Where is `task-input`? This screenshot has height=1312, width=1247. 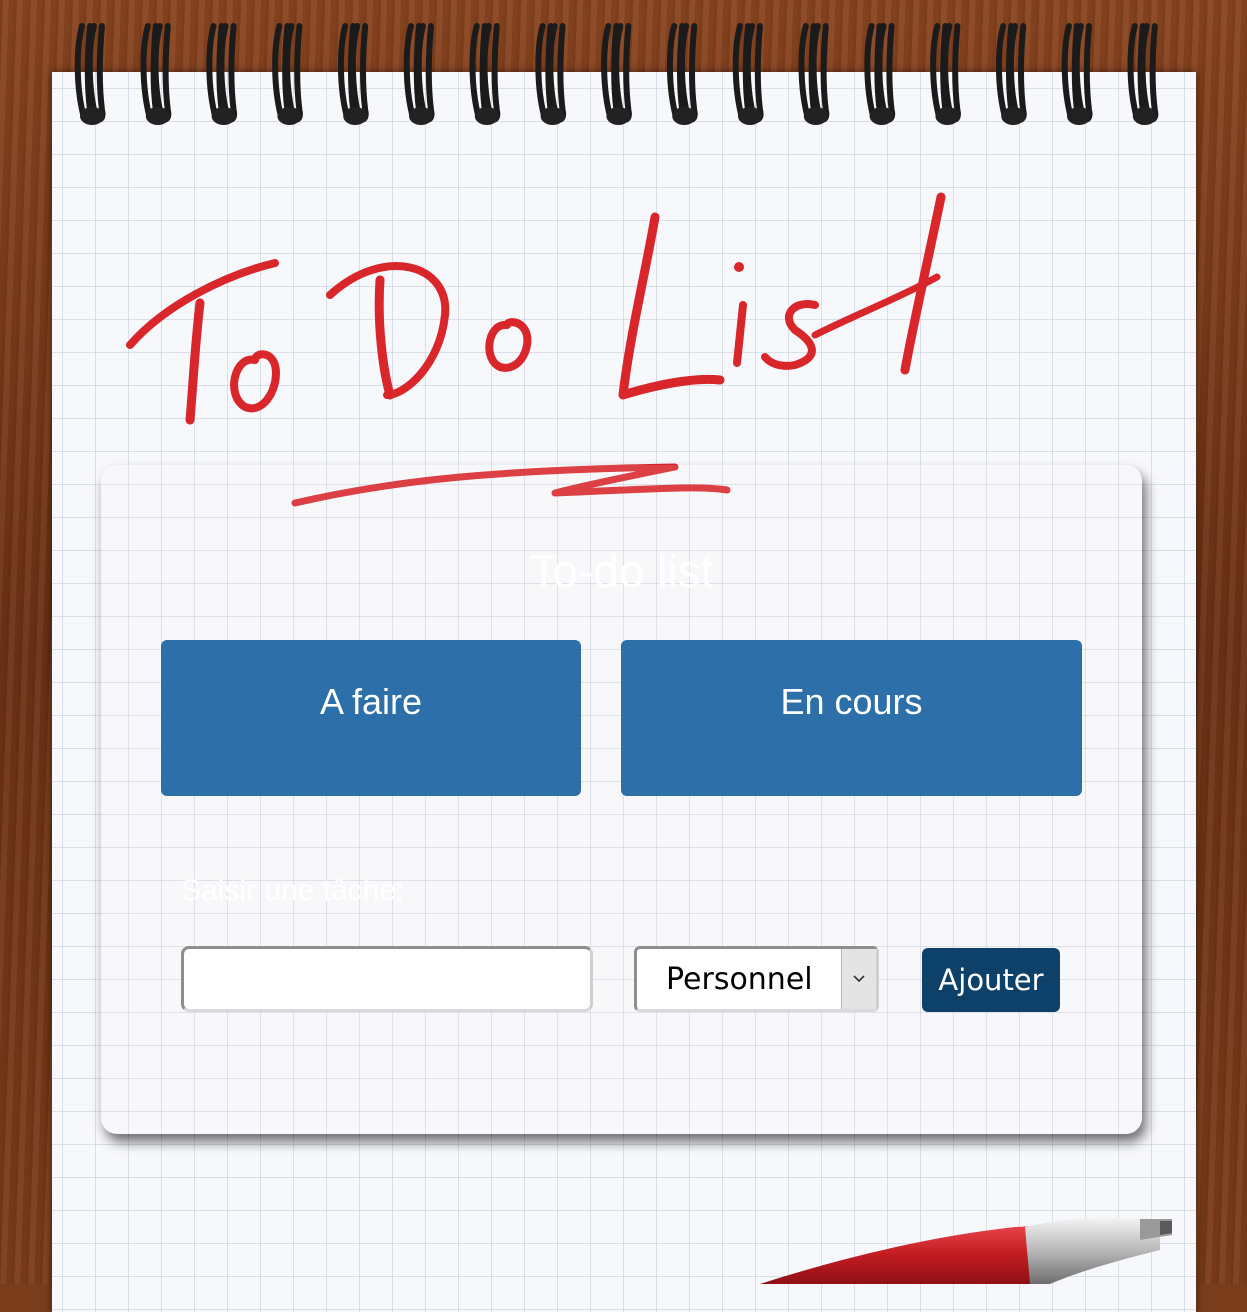
task-input is located at coordinates (387, 979).